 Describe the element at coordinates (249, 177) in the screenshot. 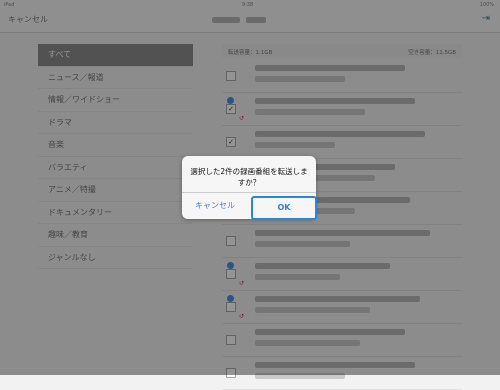

I see `dialog-message: 選択した2件の録画番組を転送しますか？` at that location.